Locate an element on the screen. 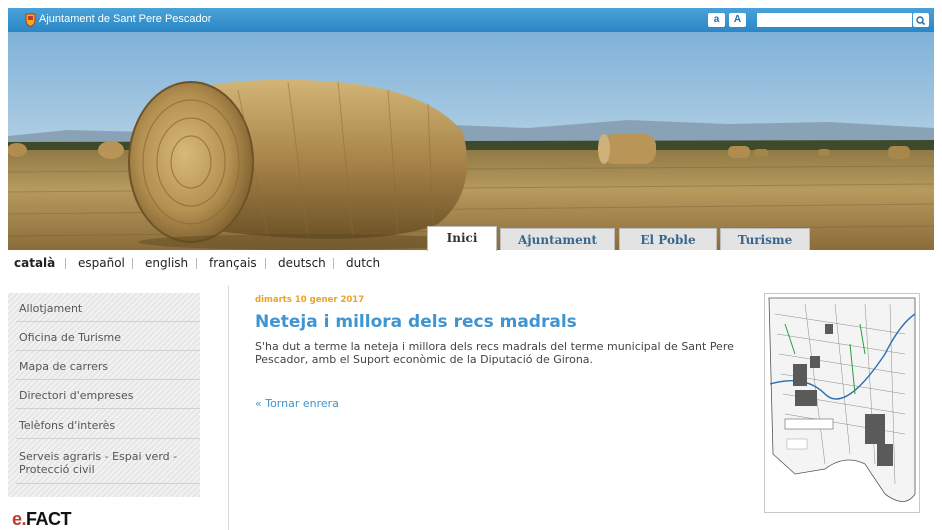 The width and height of the screenshot is (942, 530). sidebar-item-oficina-turisme: Oficina de Turisme is located at coordinates (108, 337).